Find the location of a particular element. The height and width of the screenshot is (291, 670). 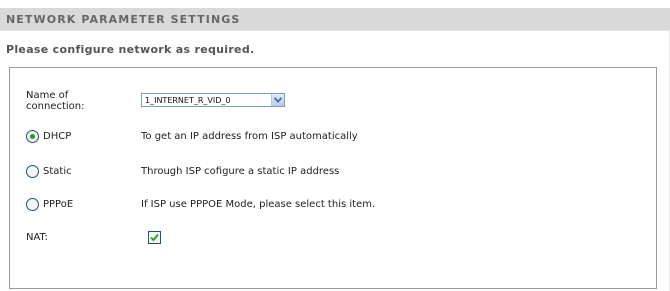

mode-option-label: Static is located at coordinates (57, 171).